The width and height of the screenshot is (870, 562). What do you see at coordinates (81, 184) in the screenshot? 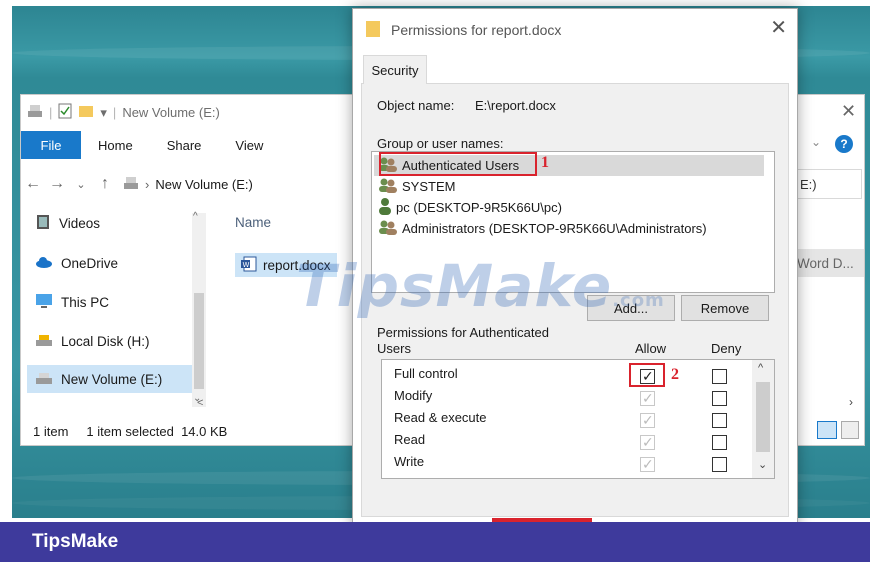
I see `recent-chevron-icon: ⌄` at bounding box center [81, 184].